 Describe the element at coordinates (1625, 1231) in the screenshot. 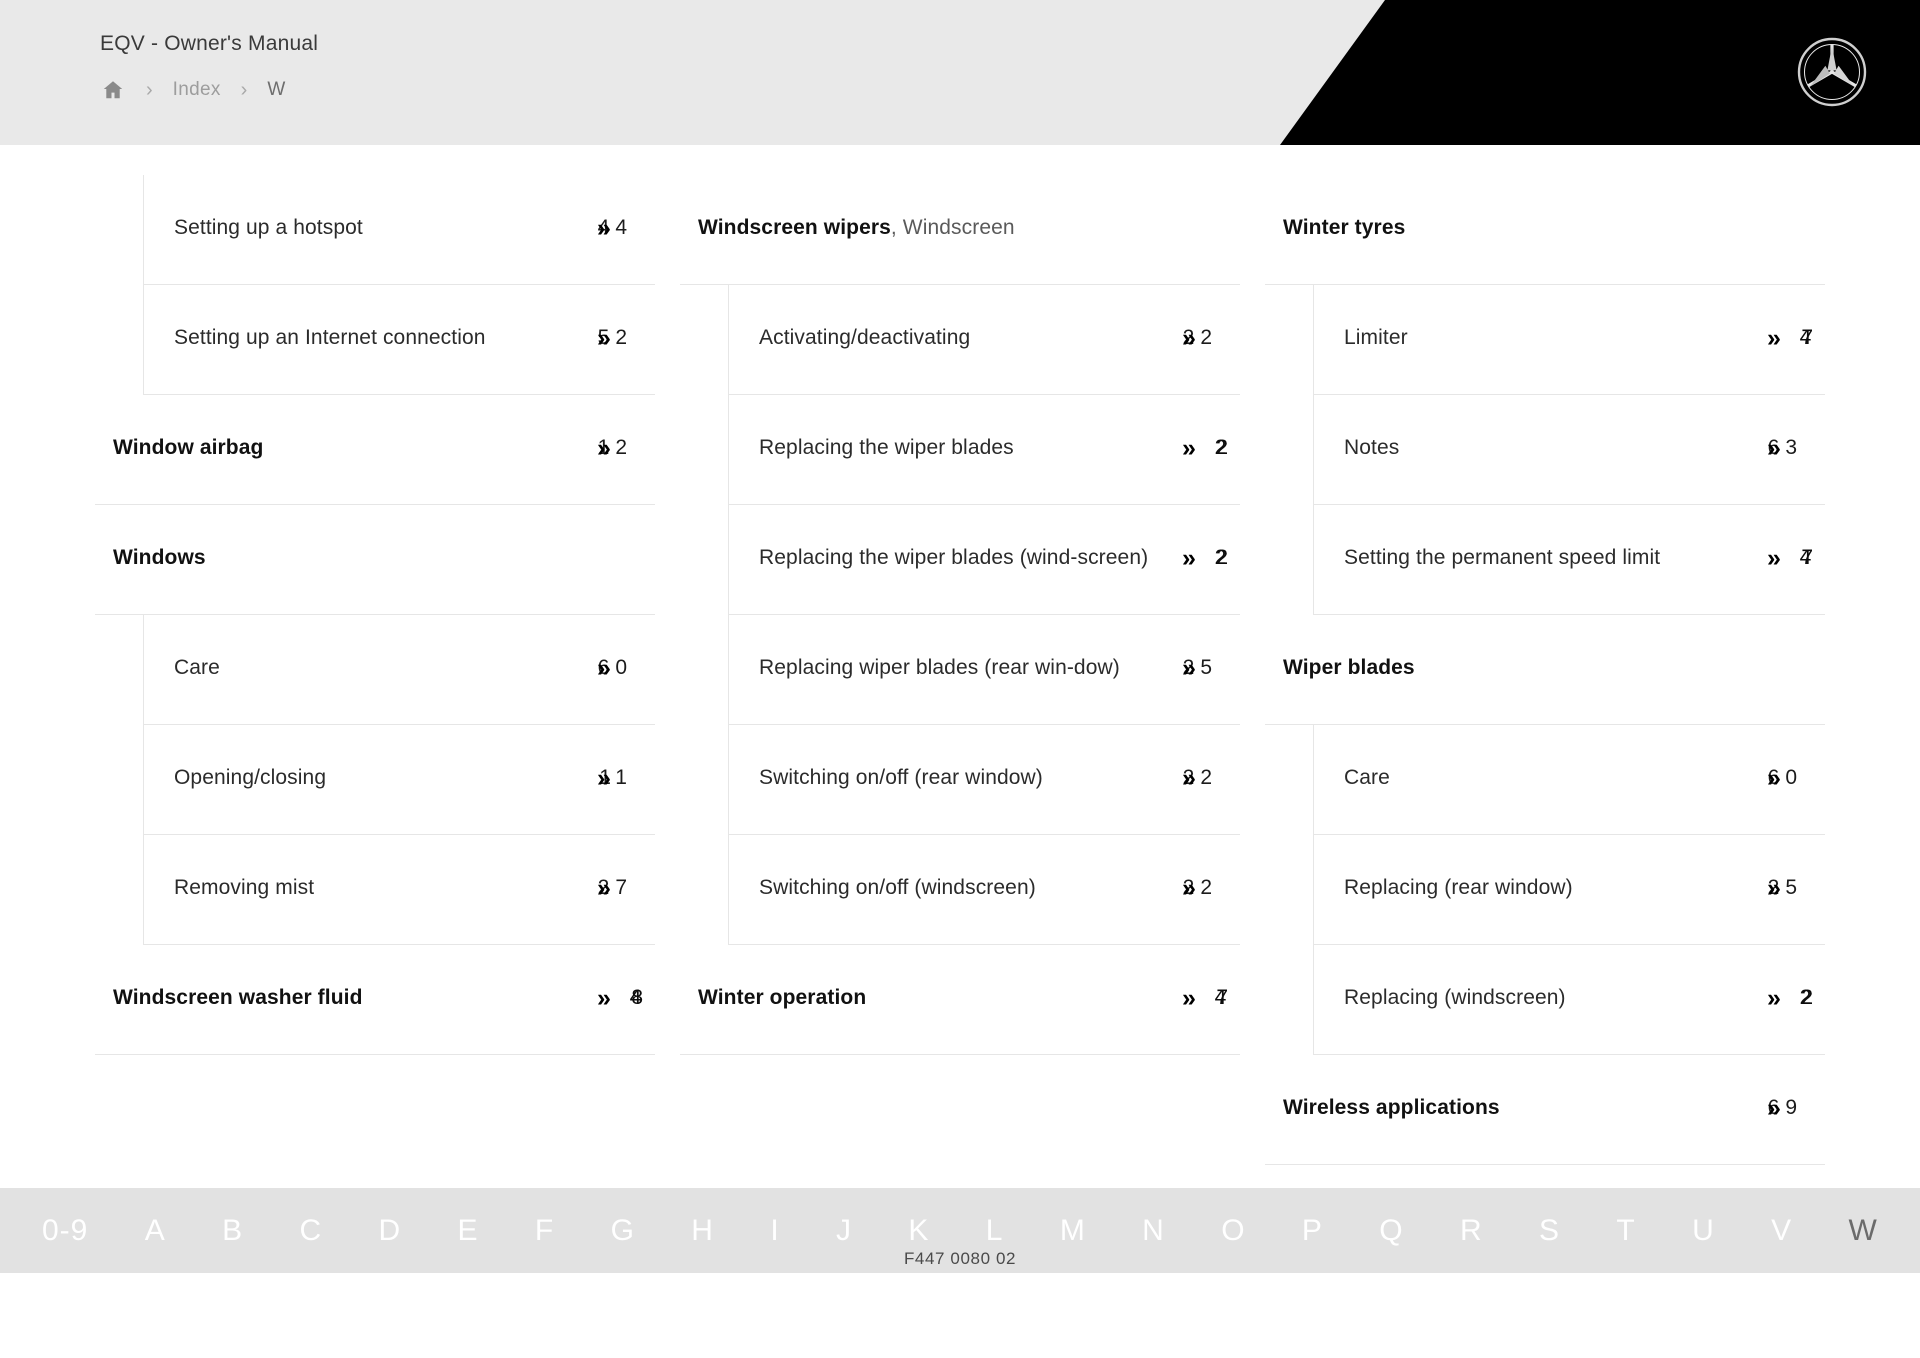

I see `alphabet-letter-t: T` at that location.